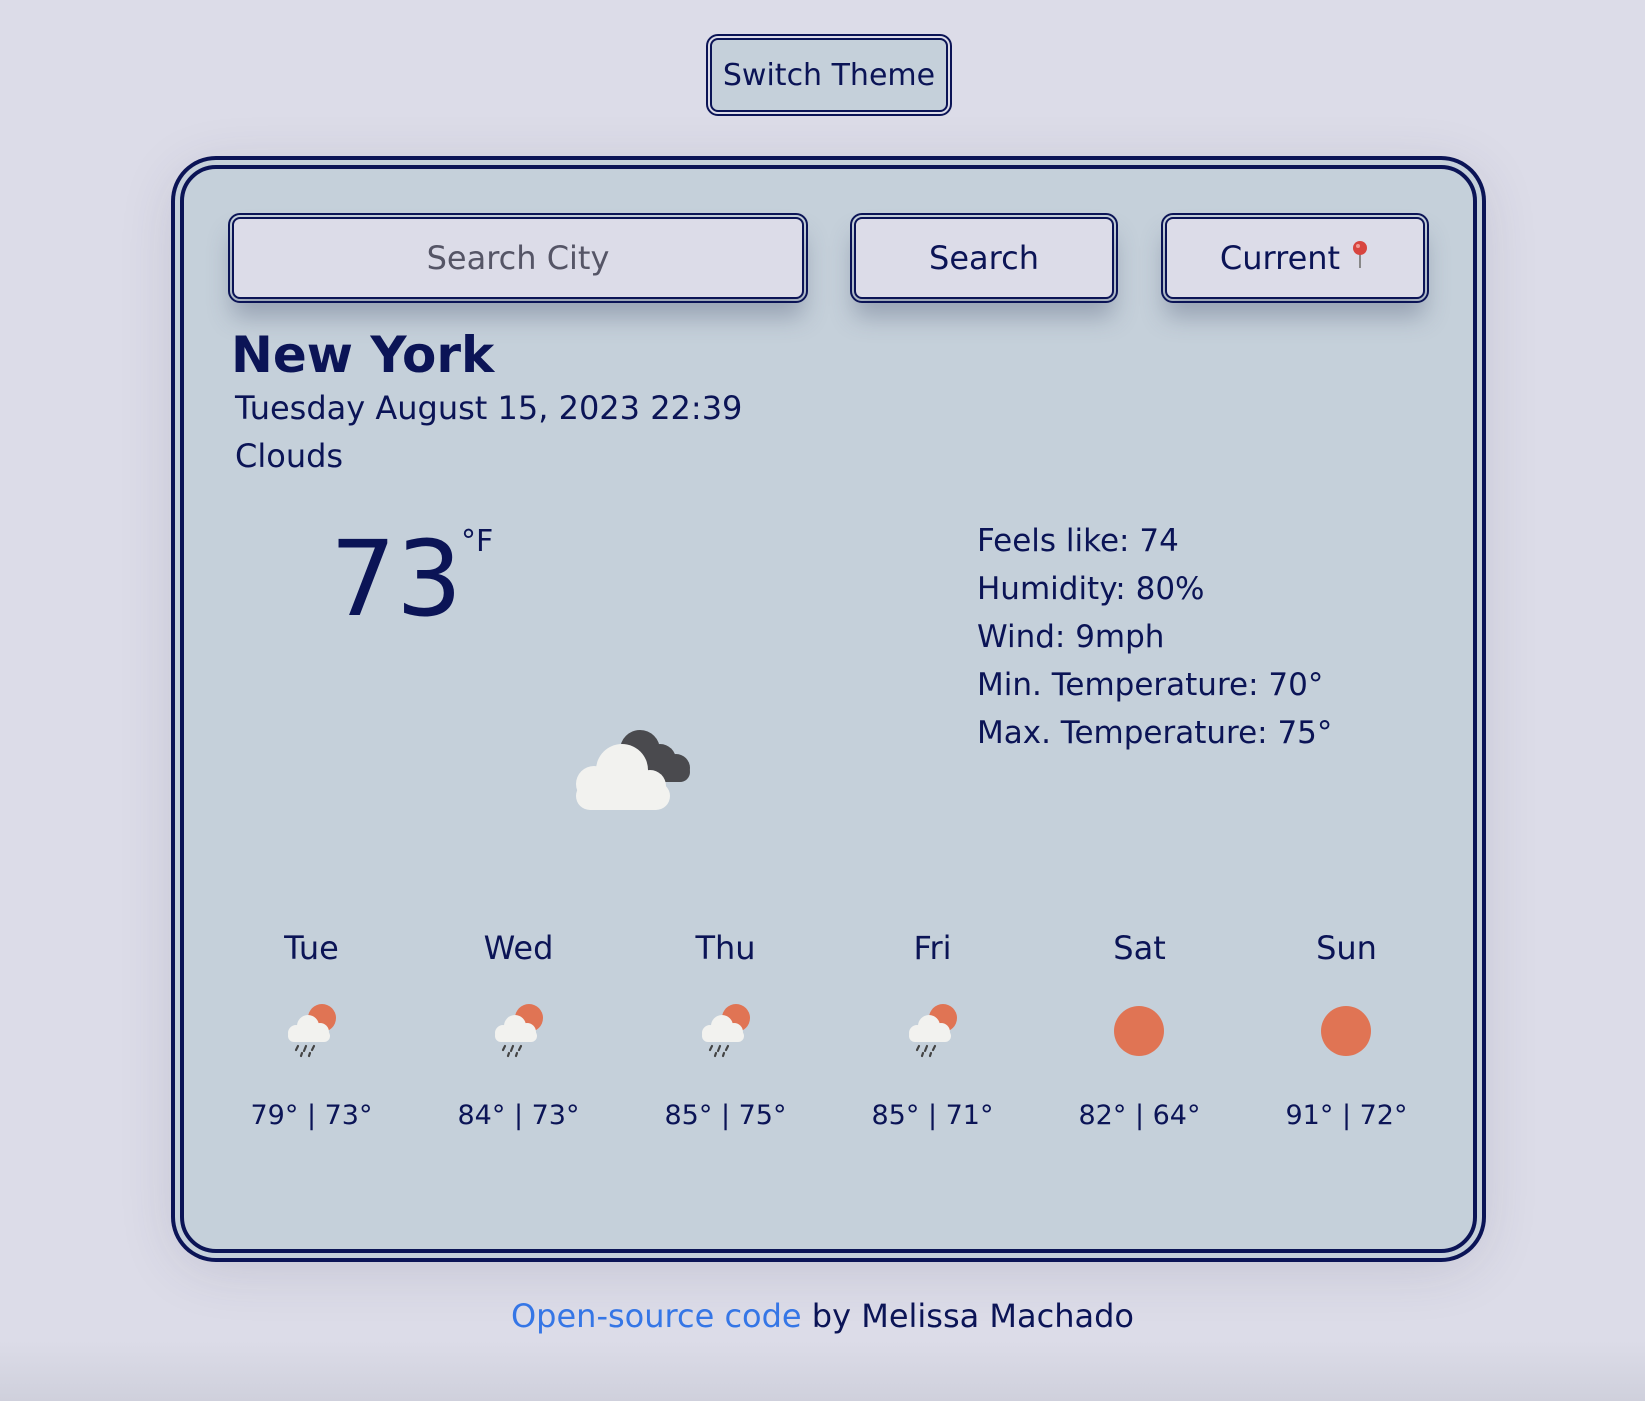  I want to click on forecast-day-name: Sat, so click(1139, 948).